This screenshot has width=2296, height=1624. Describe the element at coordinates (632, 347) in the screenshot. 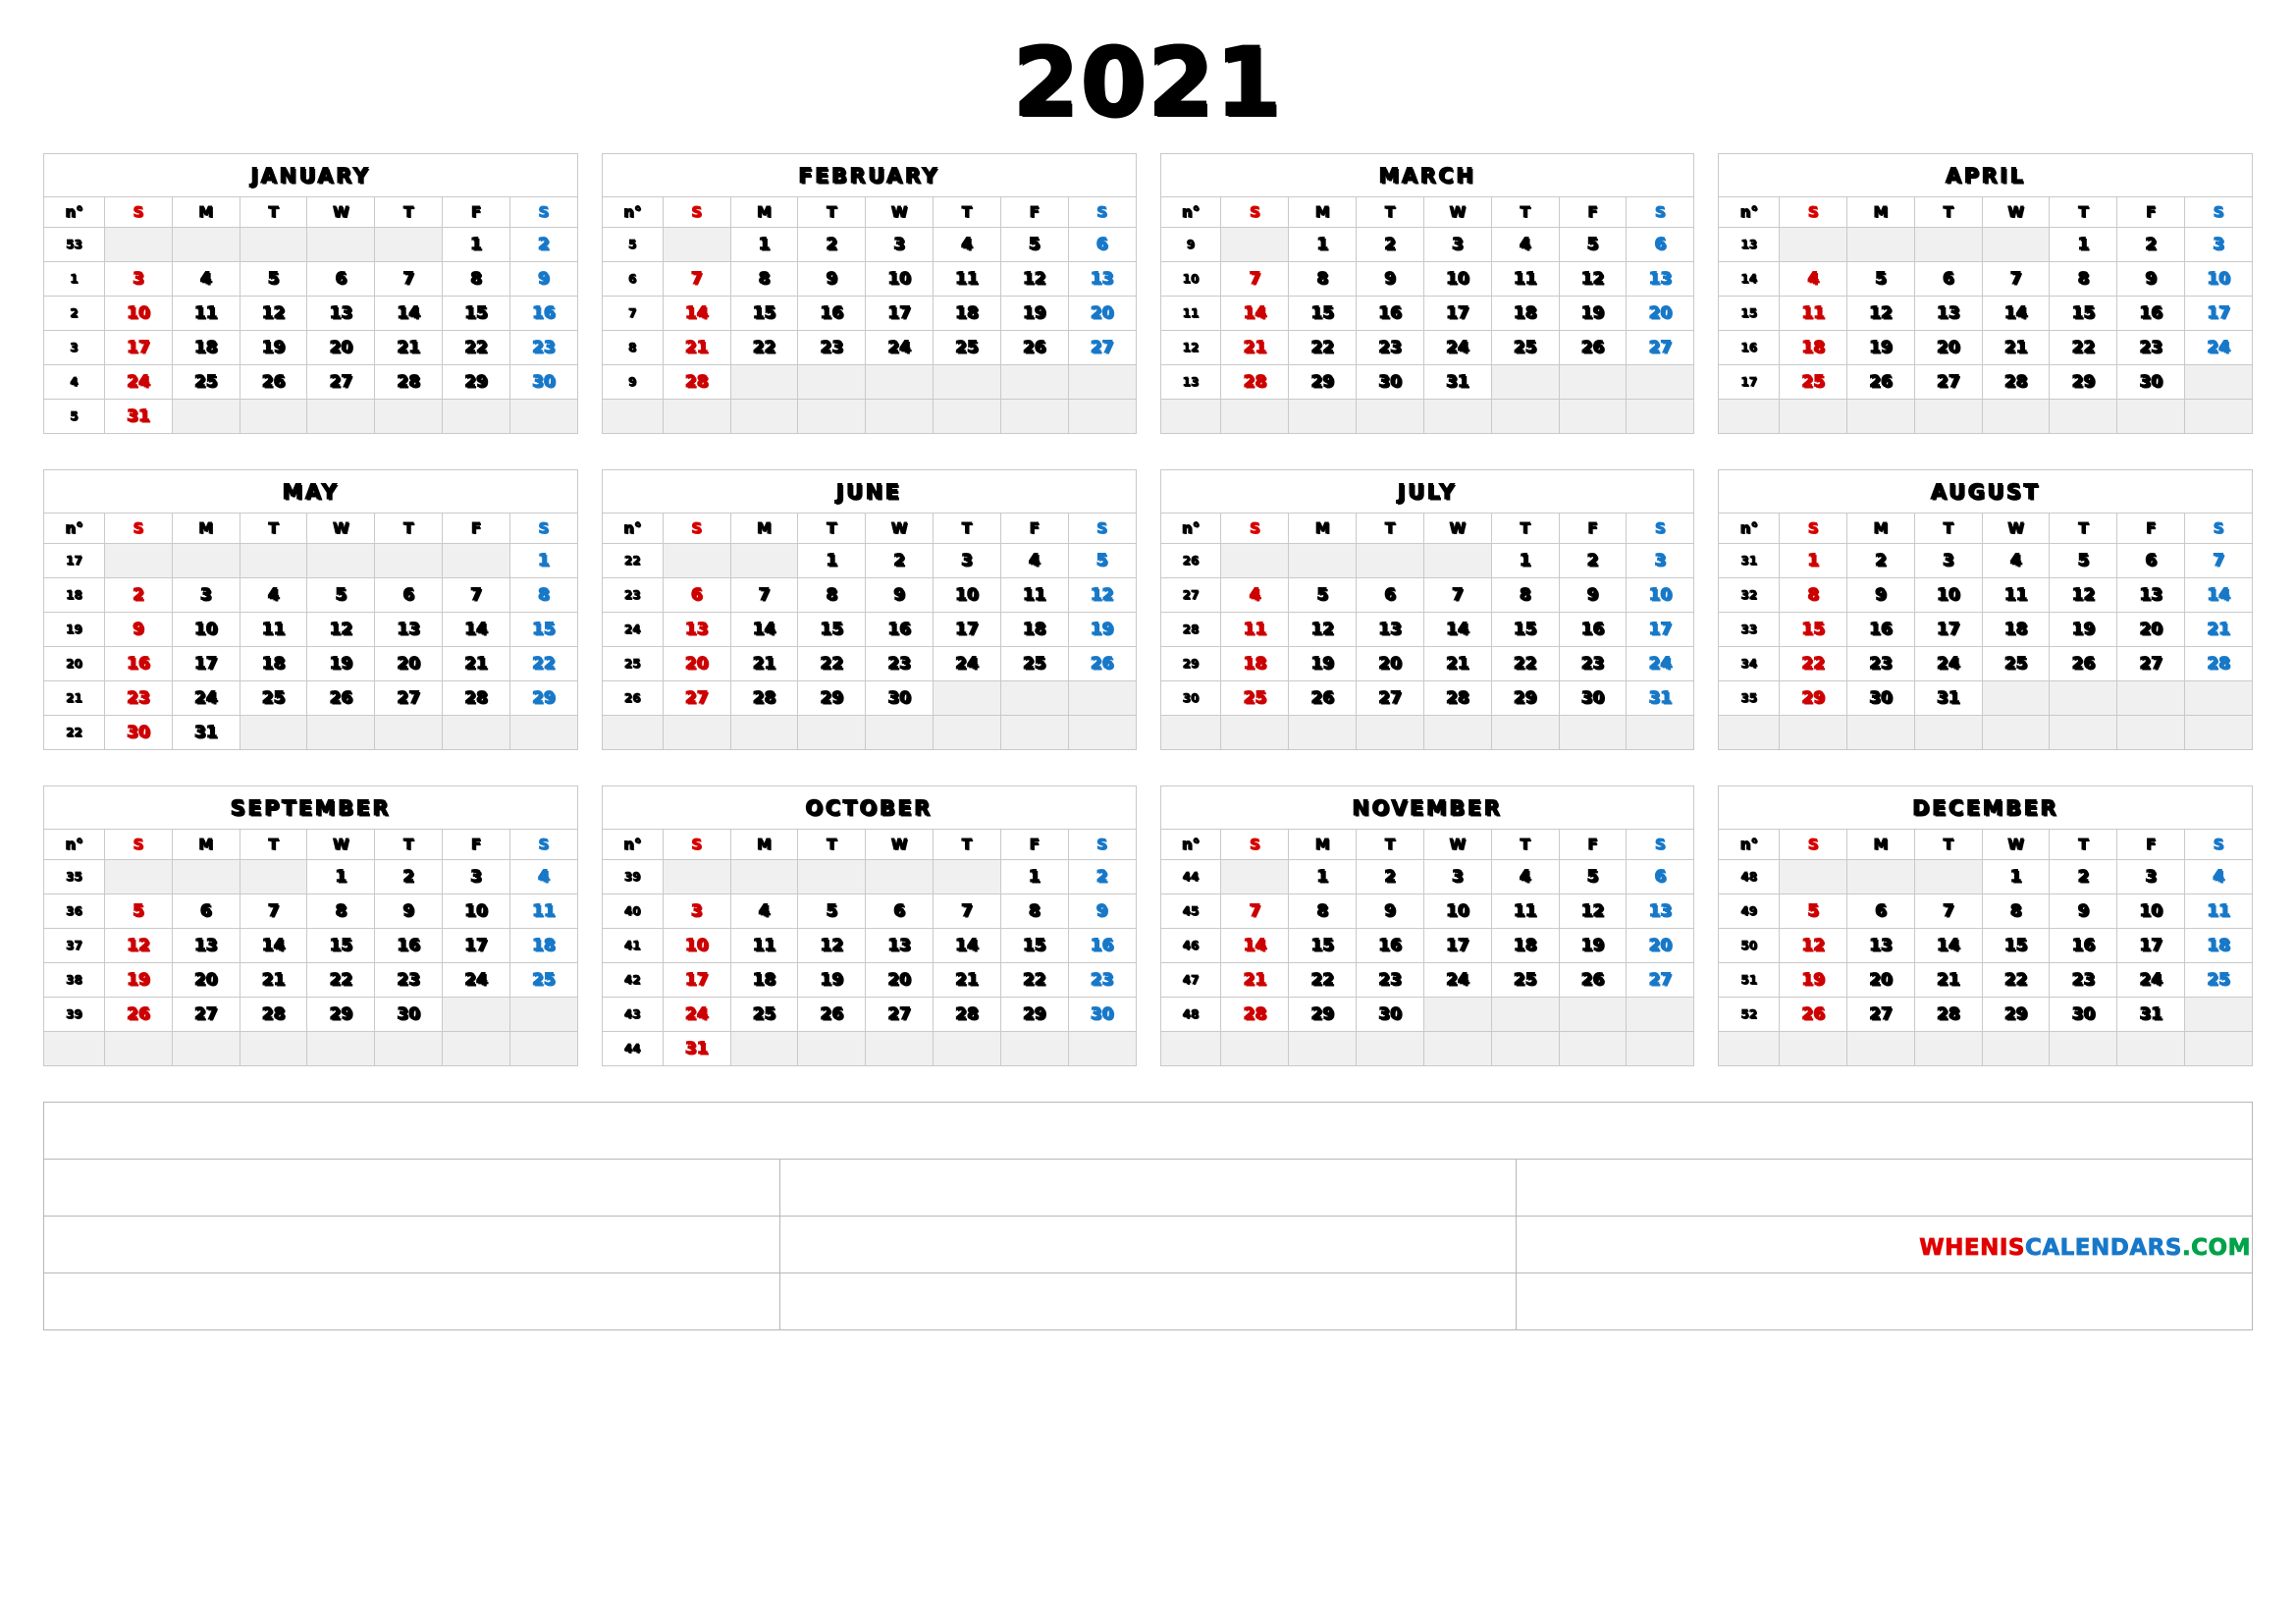

I see `week-number: 8` at that location.